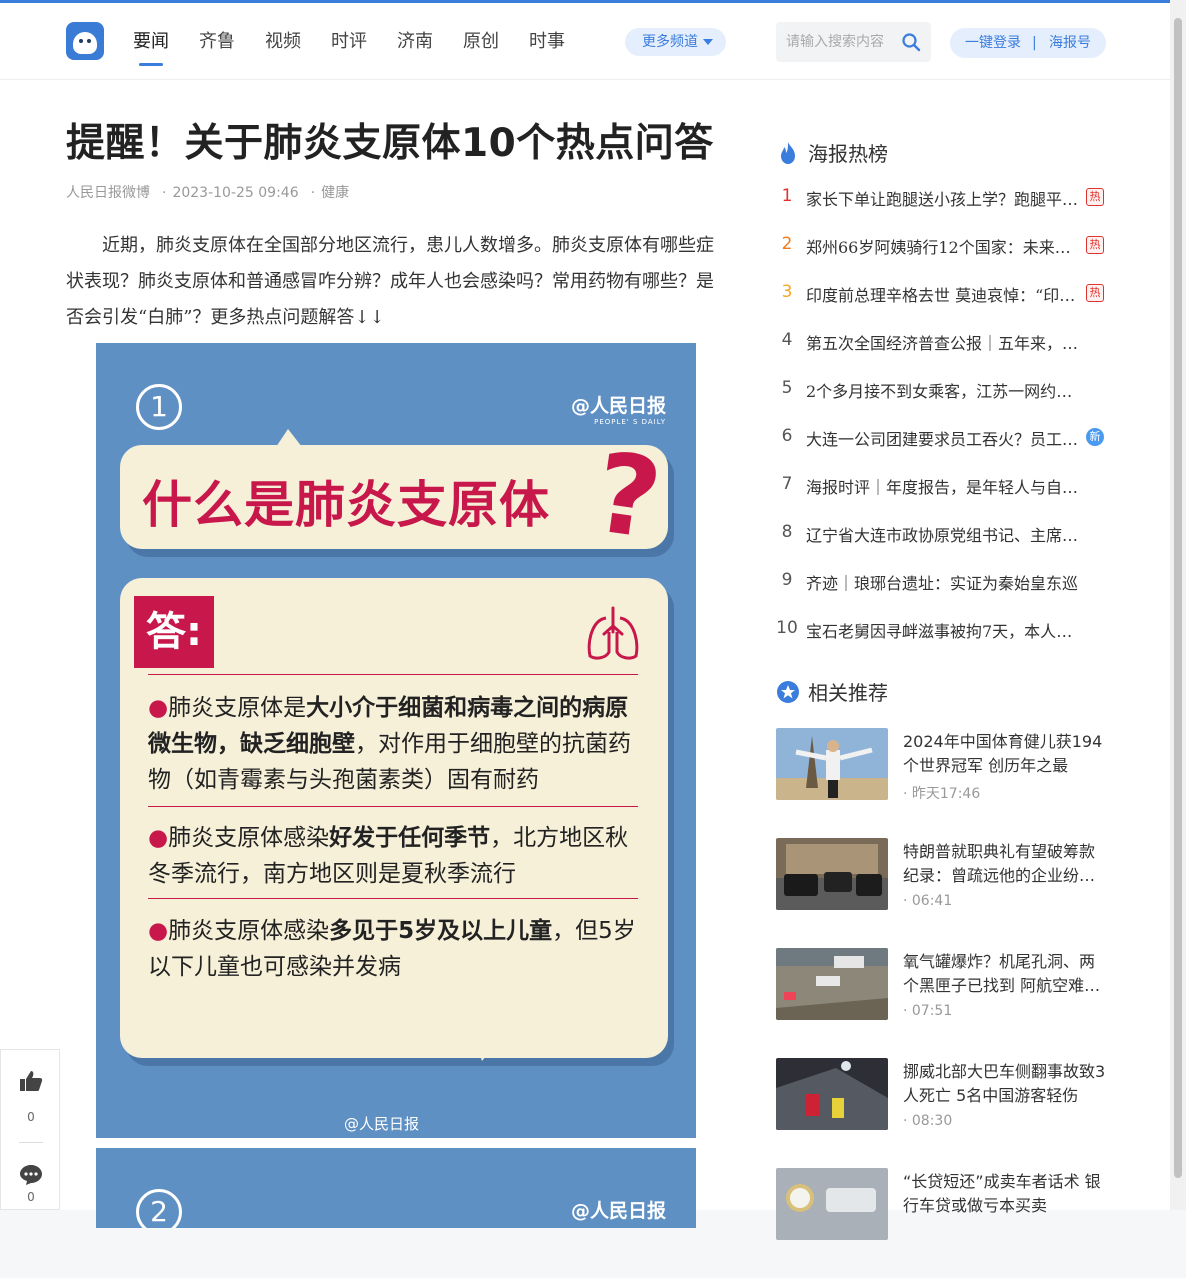 The image size is (1186, 1278). What do you see at coordinates (1070, 43) in the screenshot?
I see `haibao-account-button: 海报号` at bounding box center [1070, 43].